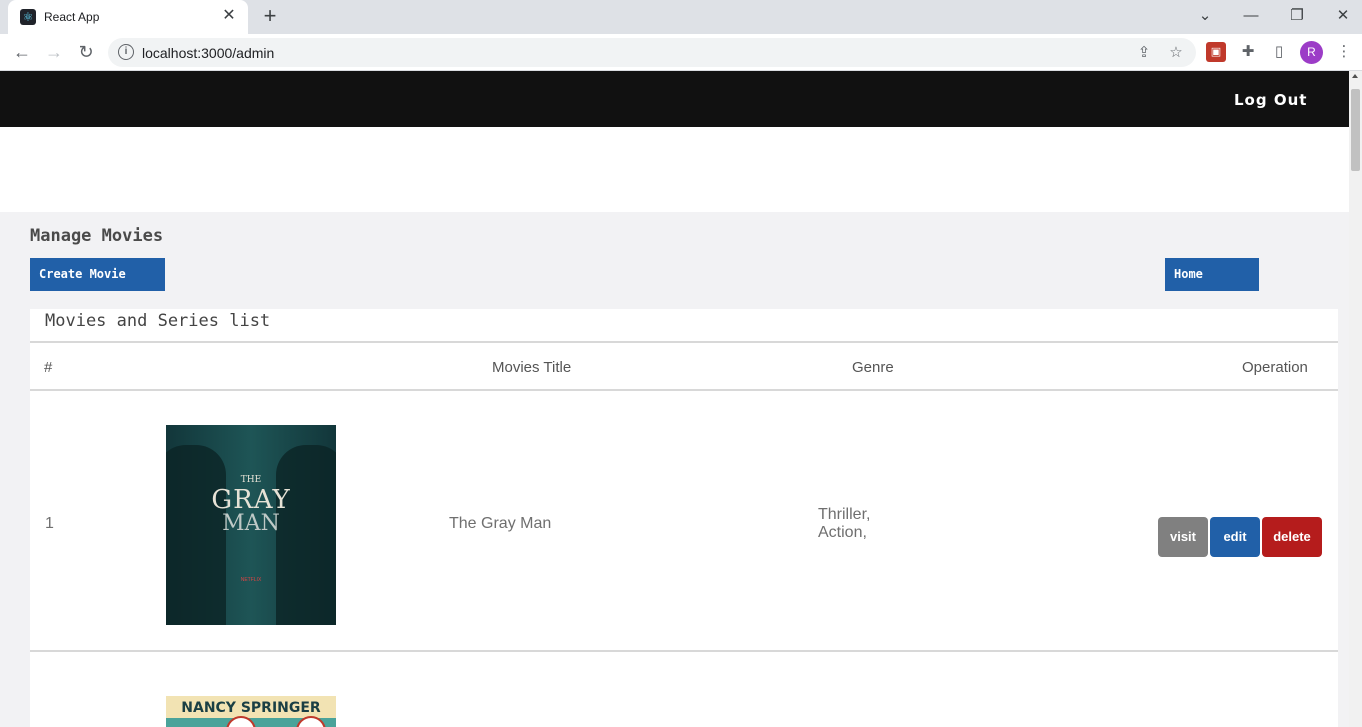  I want to click on visit-button: visit, so click(1183, 537).